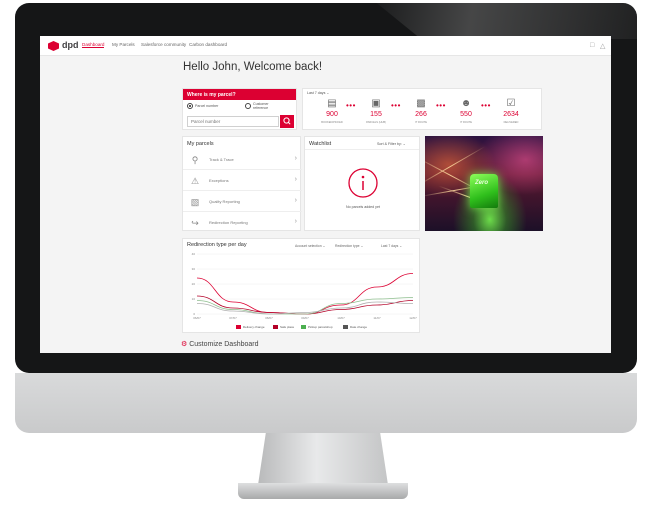  Describe the element at coordinates (326, 403) in the screenshot. I see `monitor-chin` at that location.